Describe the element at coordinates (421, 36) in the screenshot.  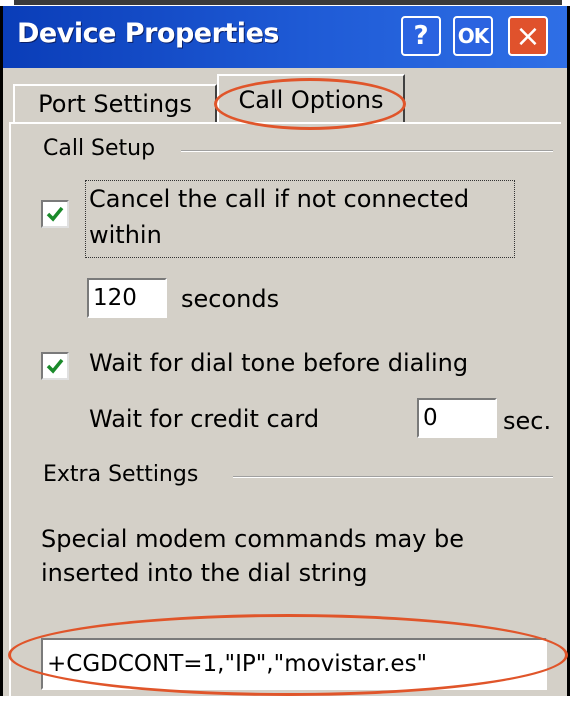
I see `help-button: ?` at that location.